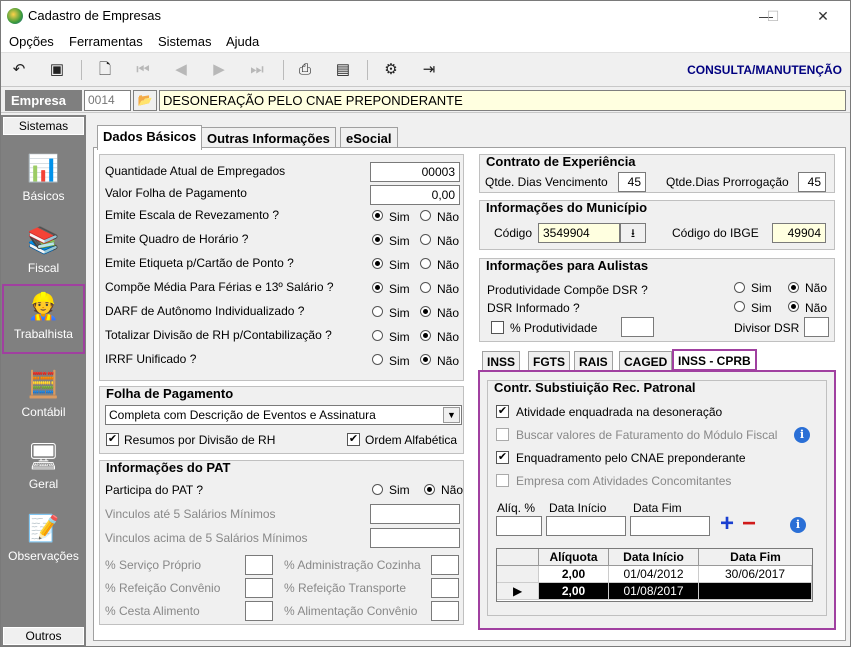 The height and width of the screenshot is (647, 851). I want to click on transporte-input, so click(445, 588).